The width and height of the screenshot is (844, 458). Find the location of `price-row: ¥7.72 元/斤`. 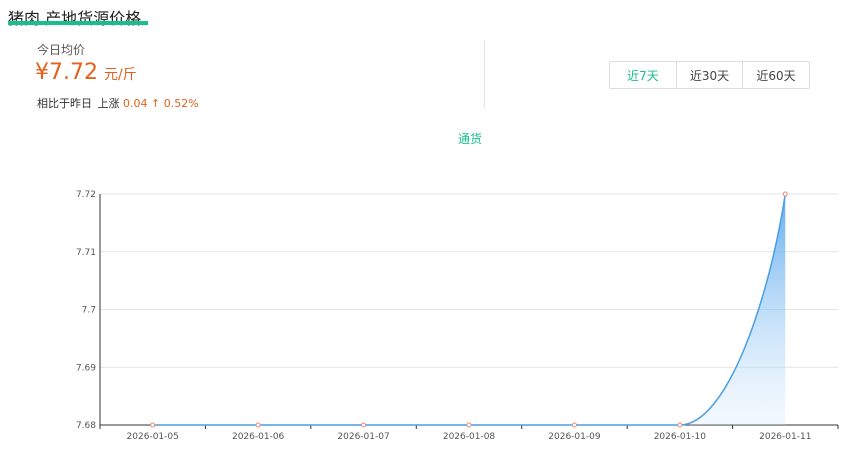

price-row: ¥7.72 元/斤 is located at coordinates (86, 72).